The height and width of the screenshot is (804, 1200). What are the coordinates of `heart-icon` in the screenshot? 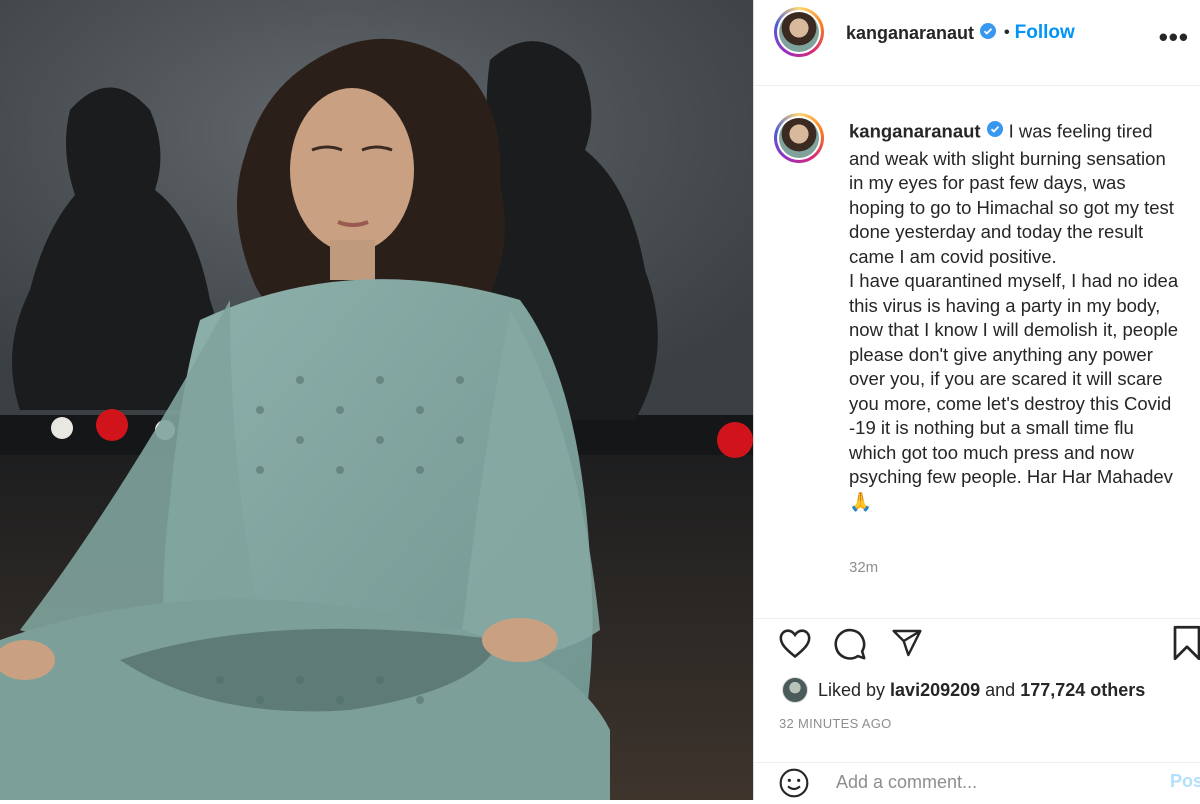 It's located at (795, 645).